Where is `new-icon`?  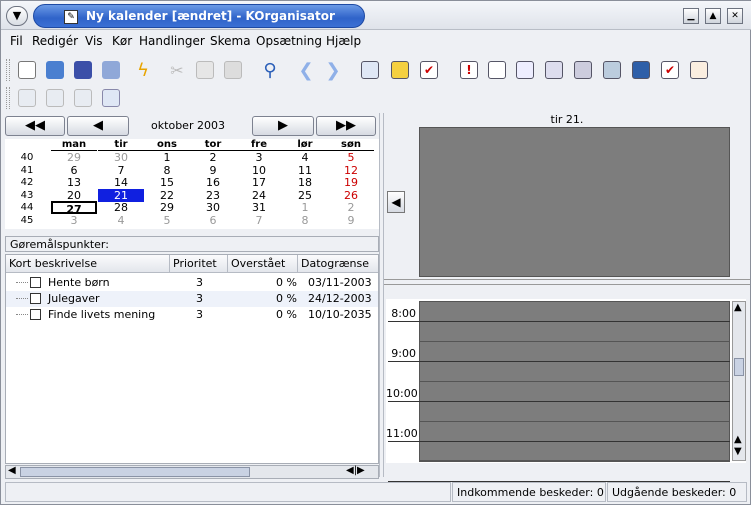 new-icon is located at coordinates (27, 70).